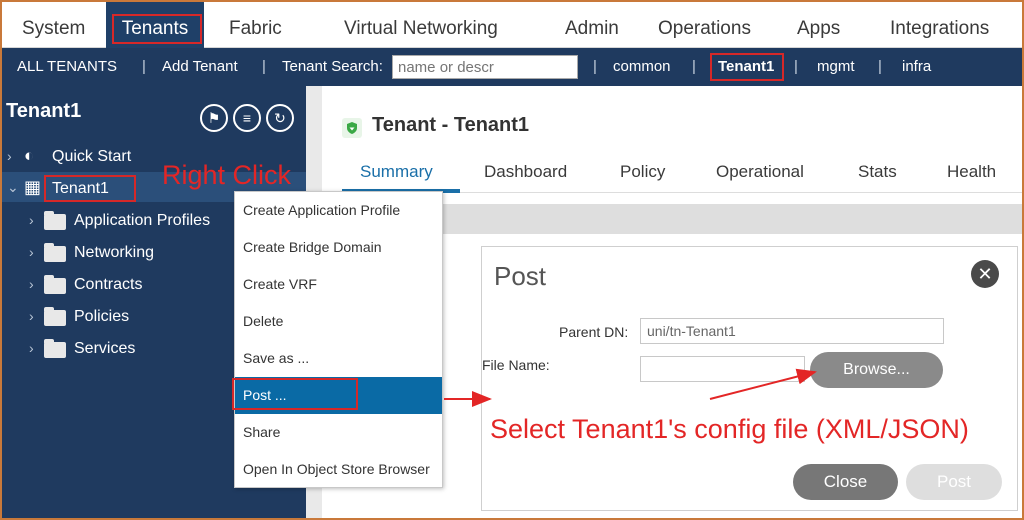 The height and width of the screenshot is (520, 1024). I want to click on tab-dashboard: Dashboard, so click(525, 172).